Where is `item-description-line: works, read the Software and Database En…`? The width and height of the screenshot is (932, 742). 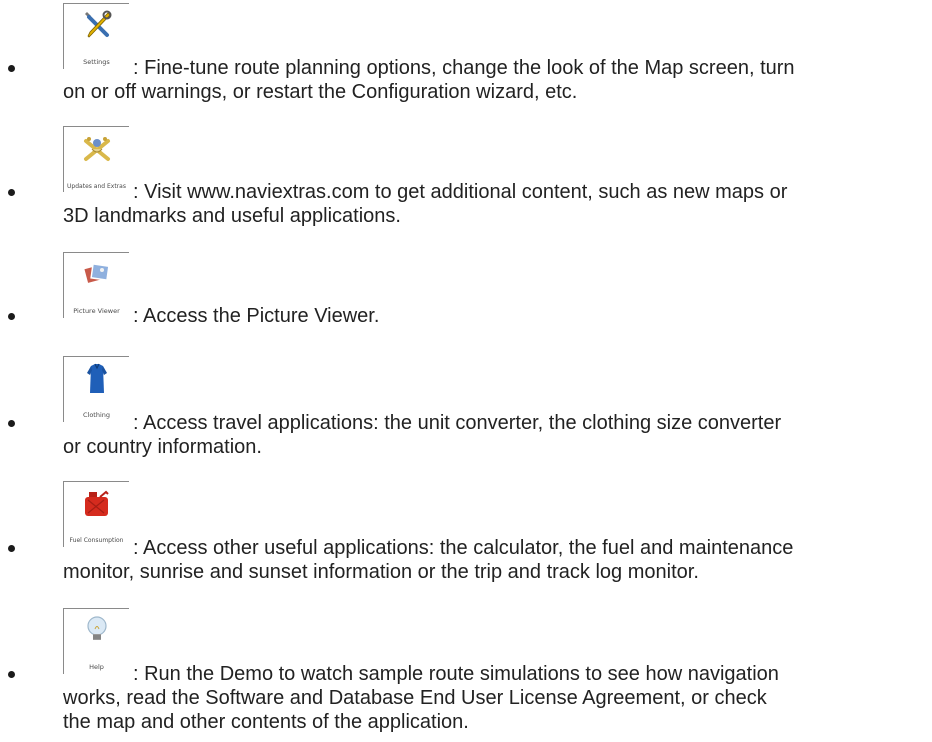 item-description-line: works, read the Software and Database En… is located at coordinates (415, 698).